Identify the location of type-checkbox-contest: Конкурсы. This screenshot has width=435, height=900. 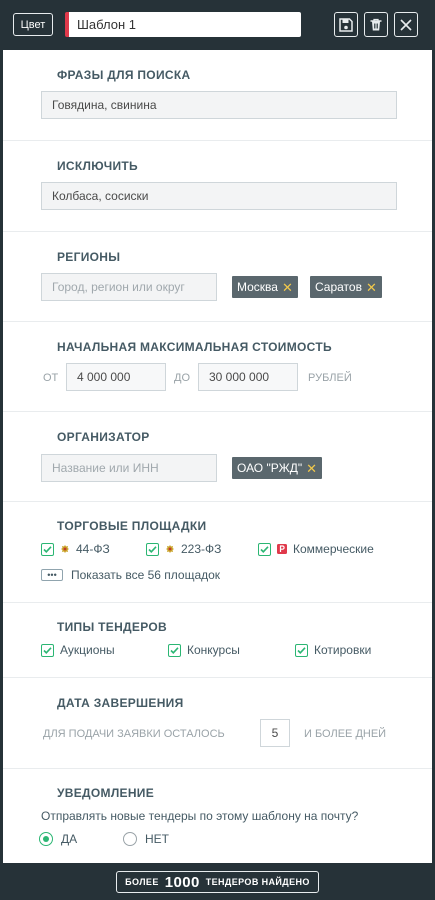
(204, 650).